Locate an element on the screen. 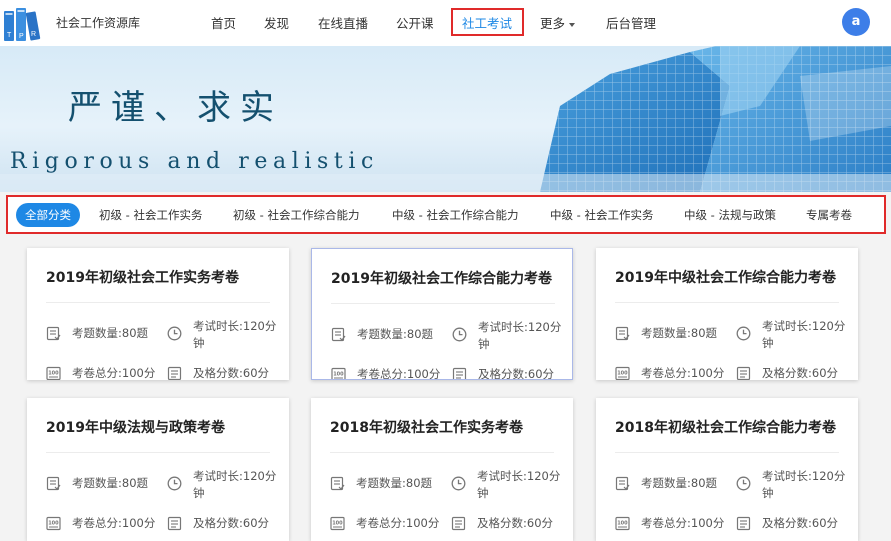 The image size is (891, 541). caret-down-icon is located at coordinates (572, 24).